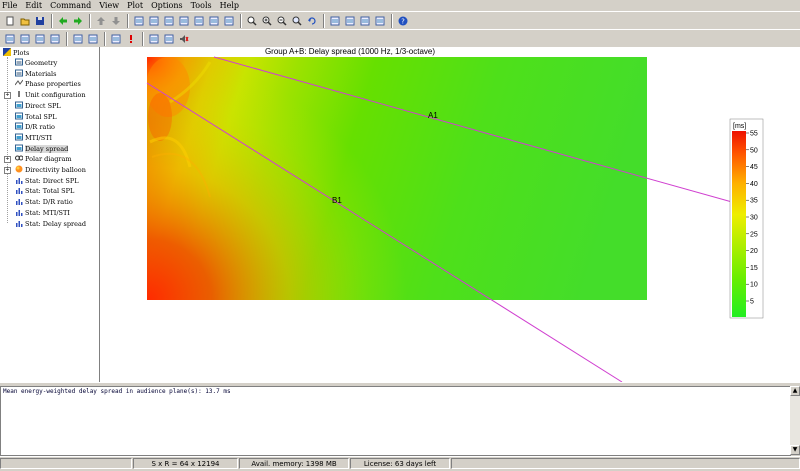 Image resolution: width=800 pixels, height=471 pixels. I want to click on layers-icon, so click(169, 39).